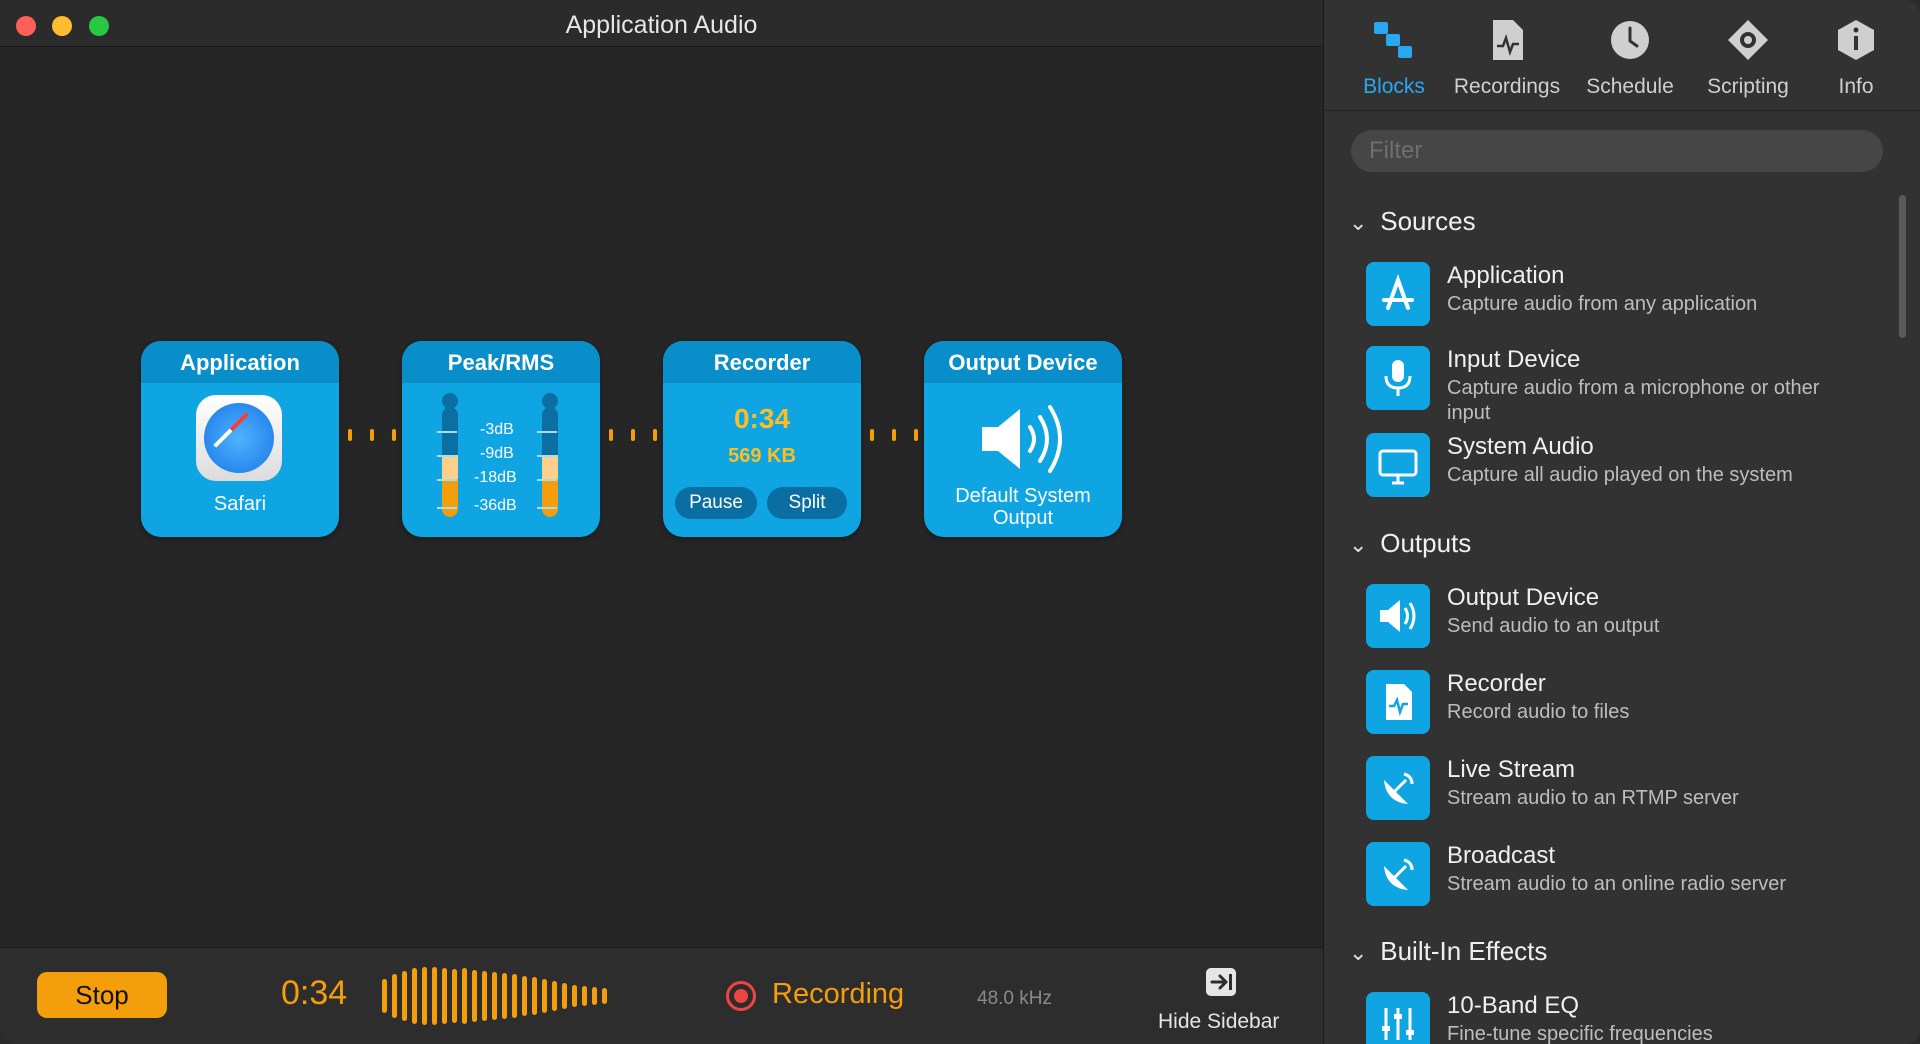 This screenshot has width=1920, height=1044. Describe the element at coordinates (762, 418) in the screenshot. I see `recorder-time: 0:34` at that location.